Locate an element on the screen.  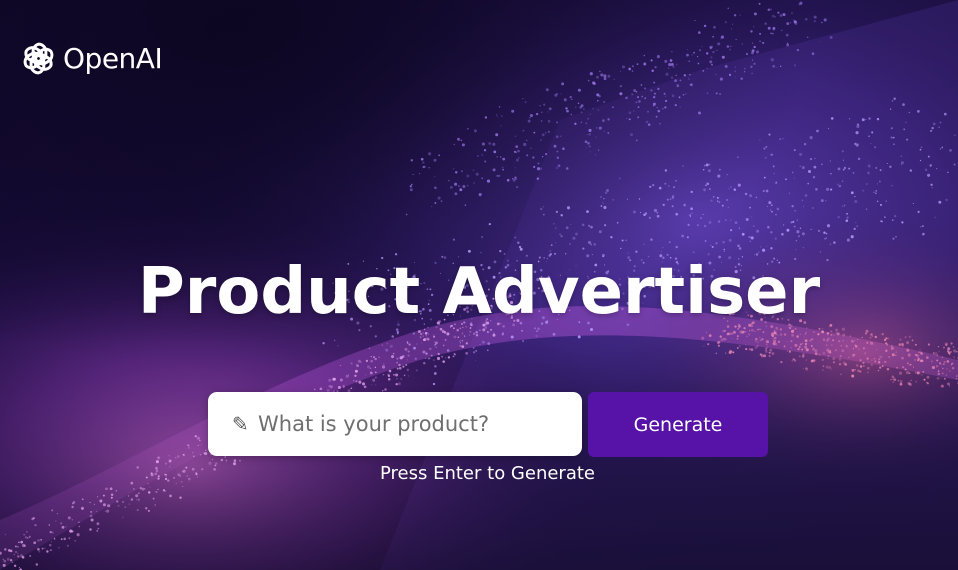
brand-name: OpenAI is located at coordinates (113, 58).